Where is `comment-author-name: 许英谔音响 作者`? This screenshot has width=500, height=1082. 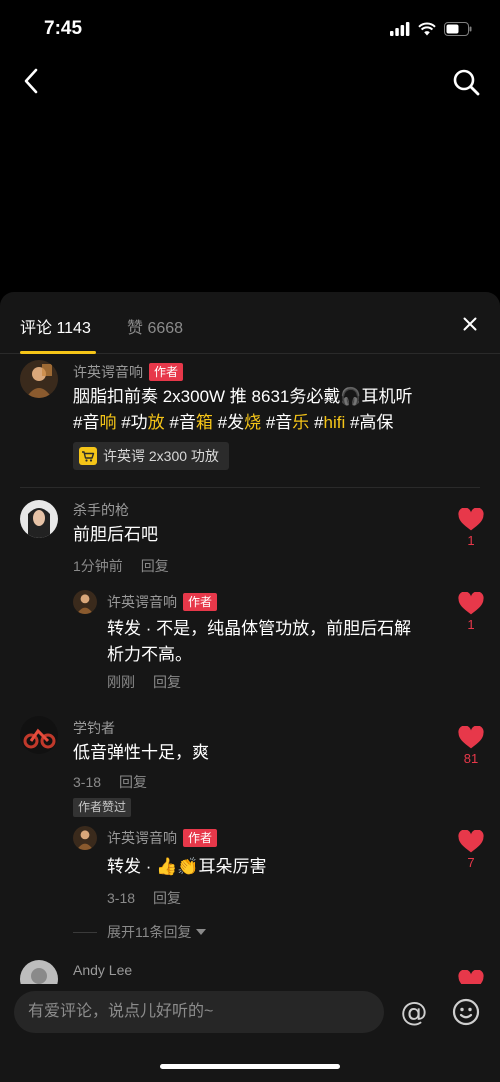
comment-author-name: 许英谔音响 作者 is located at coordinates (128, 372).